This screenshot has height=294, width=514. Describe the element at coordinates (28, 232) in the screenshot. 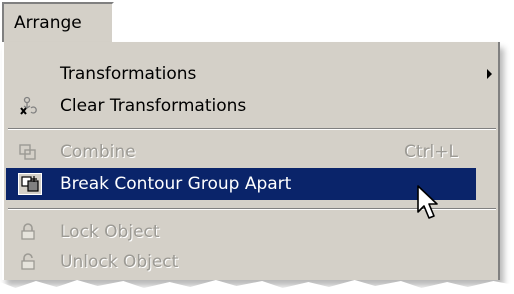

I see `lock-icon` at that location.